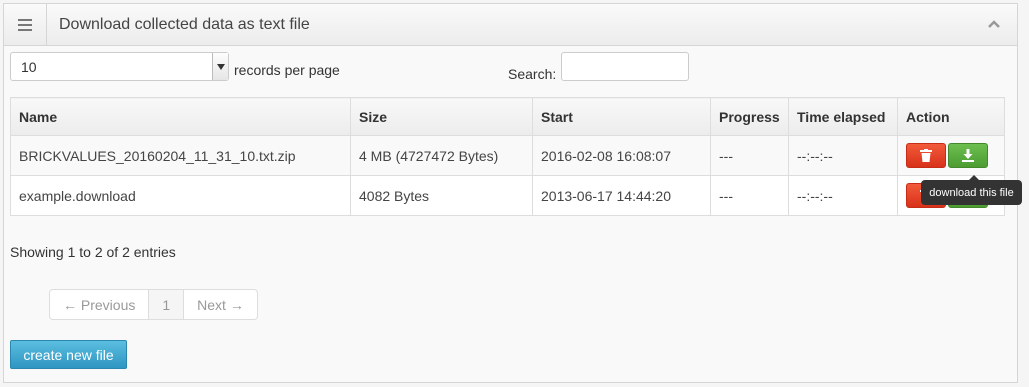 This screenshot has width=1029, height=387. Describe the element at coordinates (68, 354) in the screenshot. I see `create-new-file-button: create new file` at that location.